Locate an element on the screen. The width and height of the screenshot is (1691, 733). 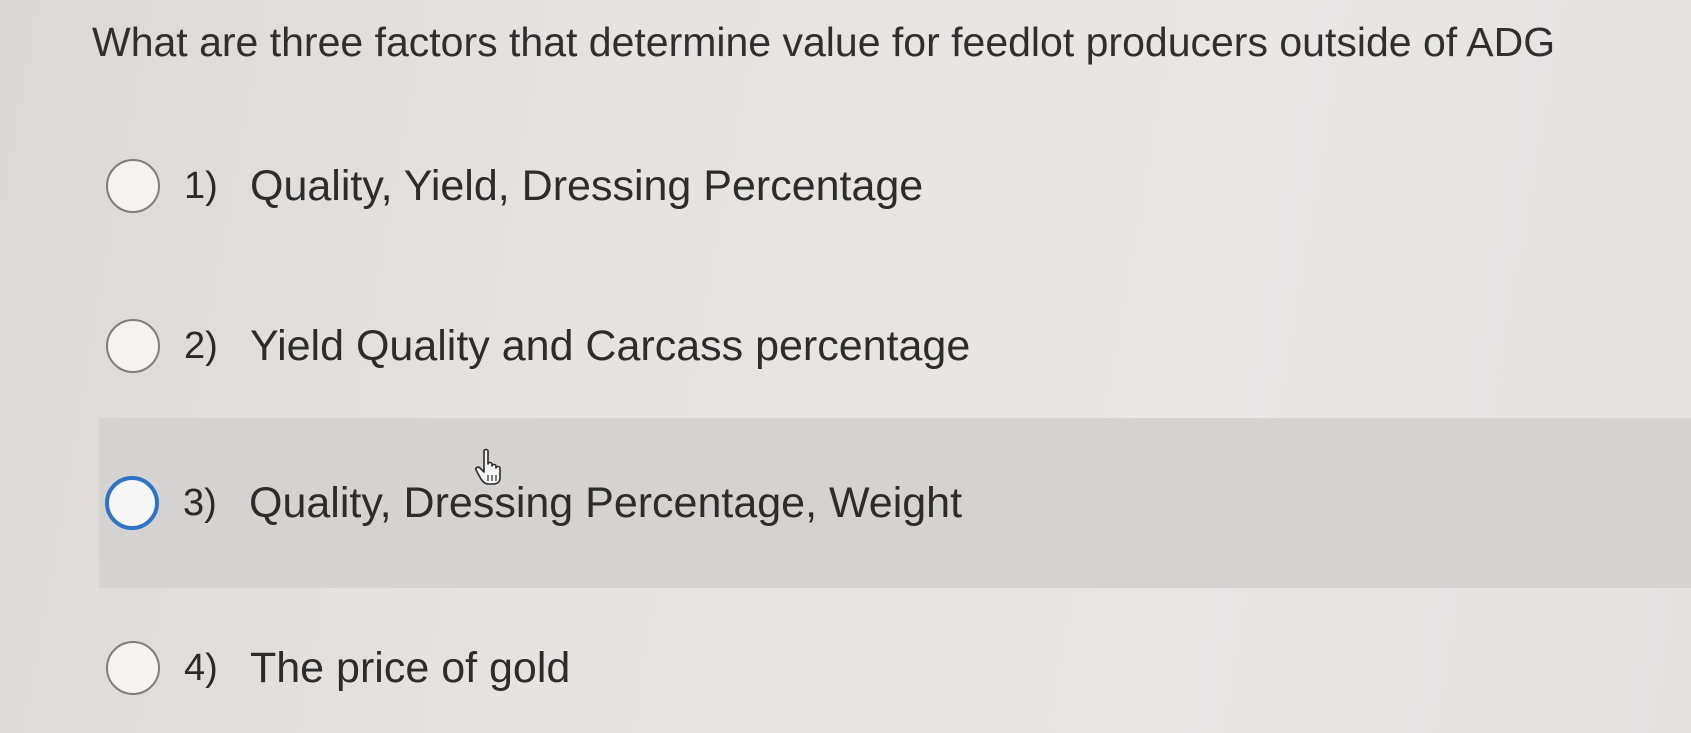
hand-pointer-icon is located at coordinates (488, 466).